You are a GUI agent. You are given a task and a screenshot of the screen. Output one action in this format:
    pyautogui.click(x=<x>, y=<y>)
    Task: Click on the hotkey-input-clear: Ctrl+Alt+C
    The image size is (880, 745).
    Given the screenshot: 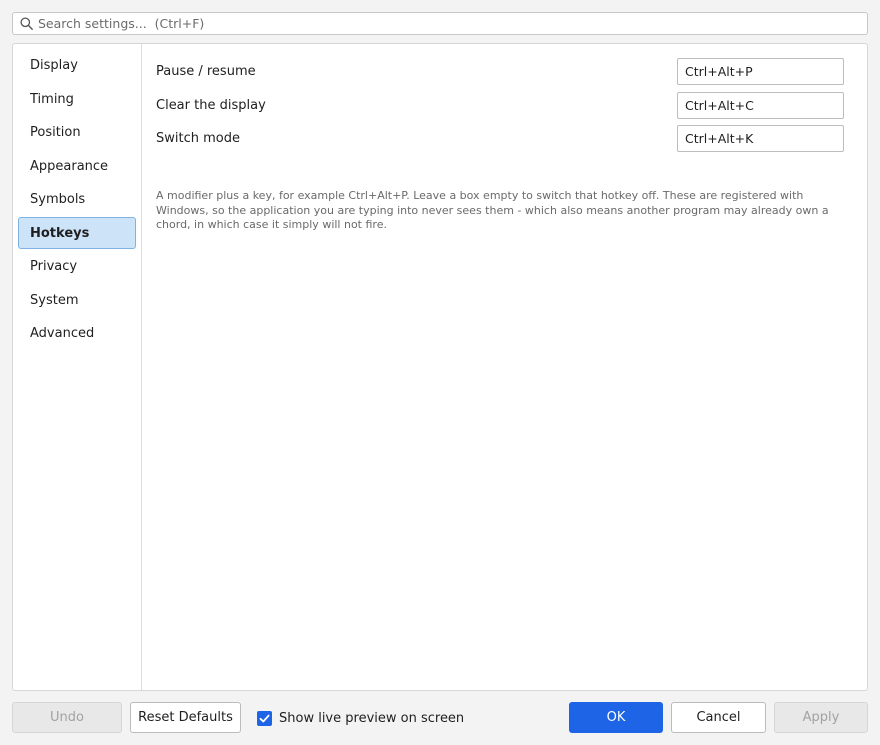 What is the action you would take?
    pyautogui.click(x=760, y=105)
    